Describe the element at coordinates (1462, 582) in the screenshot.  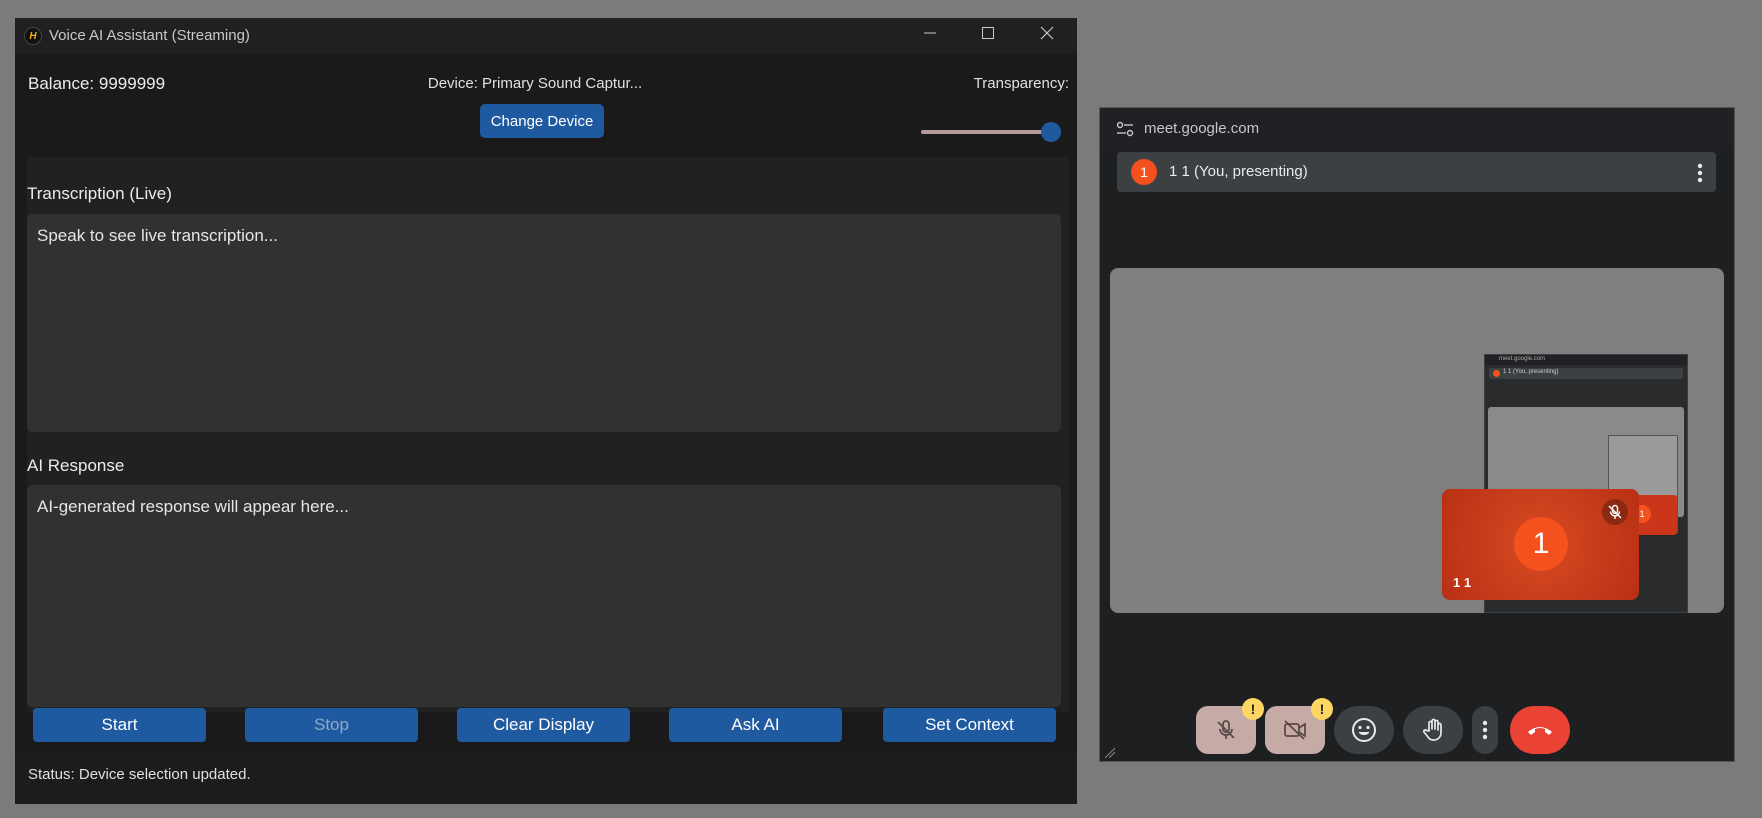
I see `self-name: 1 1` at that location.